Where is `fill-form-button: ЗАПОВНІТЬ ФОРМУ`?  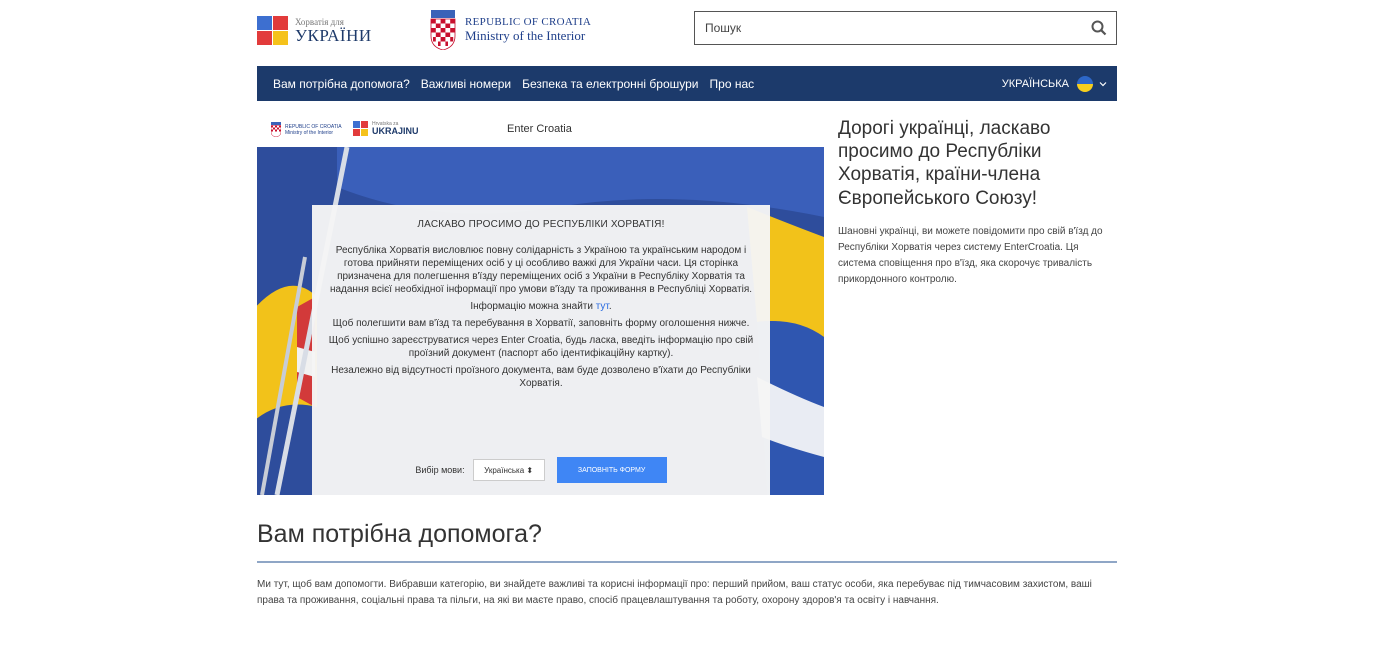 fill-form-button: ЗАПОВНІТЬ ФОРМУ is located at coordinates (611, 470).